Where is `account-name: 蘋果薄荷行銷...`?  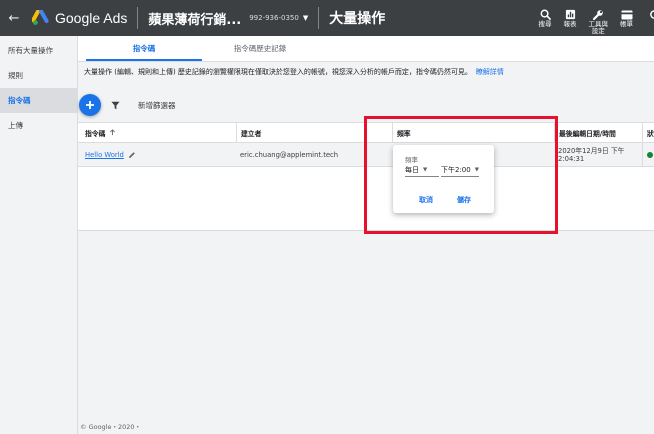
account-name: 蘋果薄荷行銷... is located at coordinates (195, 20).